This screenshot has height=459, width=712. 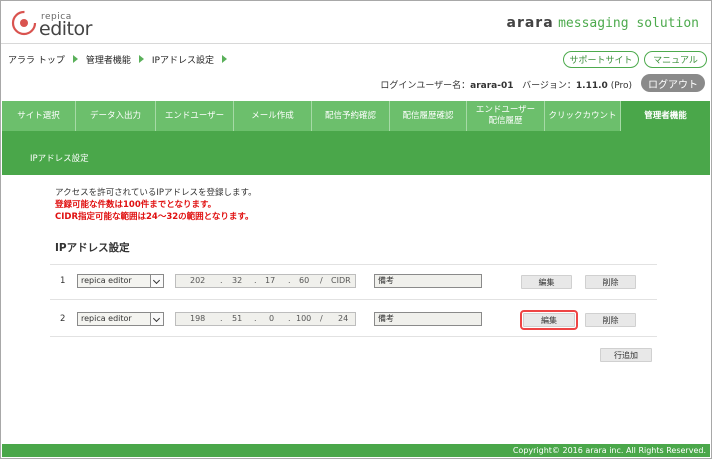 What do you see at coordinates (270, 280) in the screenshot?
I see `ip-octet-3: 17` at bounding box center [270, 280].